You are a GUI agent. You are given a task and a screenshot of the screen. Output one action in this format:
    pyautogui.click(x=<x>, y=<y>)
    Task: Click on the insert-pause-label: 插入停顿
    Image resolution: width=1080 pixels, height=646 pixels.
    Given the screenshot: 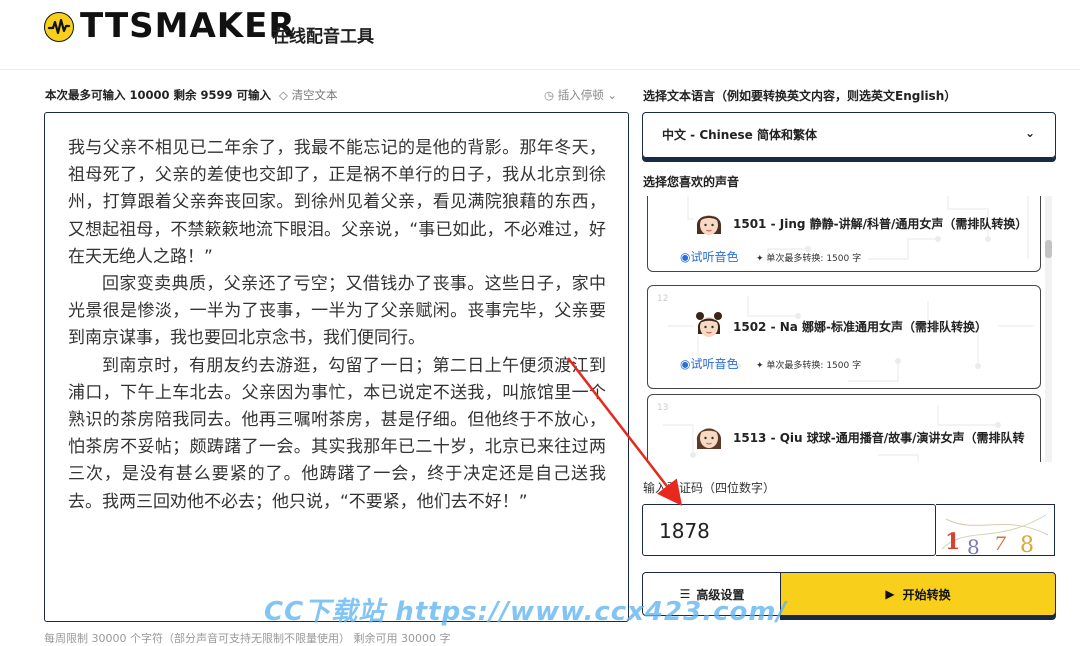 What is the action you would take?
    pyautogui.click(x=580, y=95)
    